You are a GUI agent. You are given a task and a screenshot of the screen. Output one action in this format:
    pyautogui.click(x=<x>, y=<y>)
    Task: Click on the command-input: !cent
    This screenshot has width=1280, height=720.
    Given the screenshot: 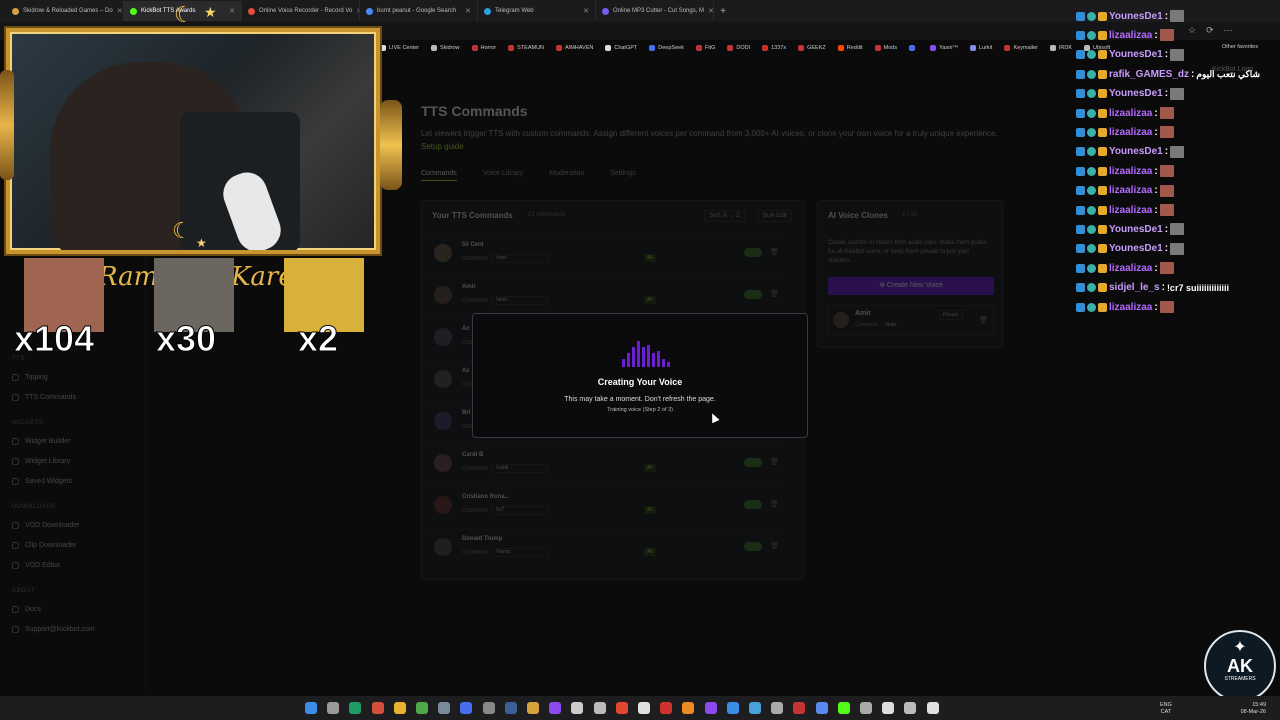 What is the action you would take?
    pyautogui.click(x=520, y=258)
    